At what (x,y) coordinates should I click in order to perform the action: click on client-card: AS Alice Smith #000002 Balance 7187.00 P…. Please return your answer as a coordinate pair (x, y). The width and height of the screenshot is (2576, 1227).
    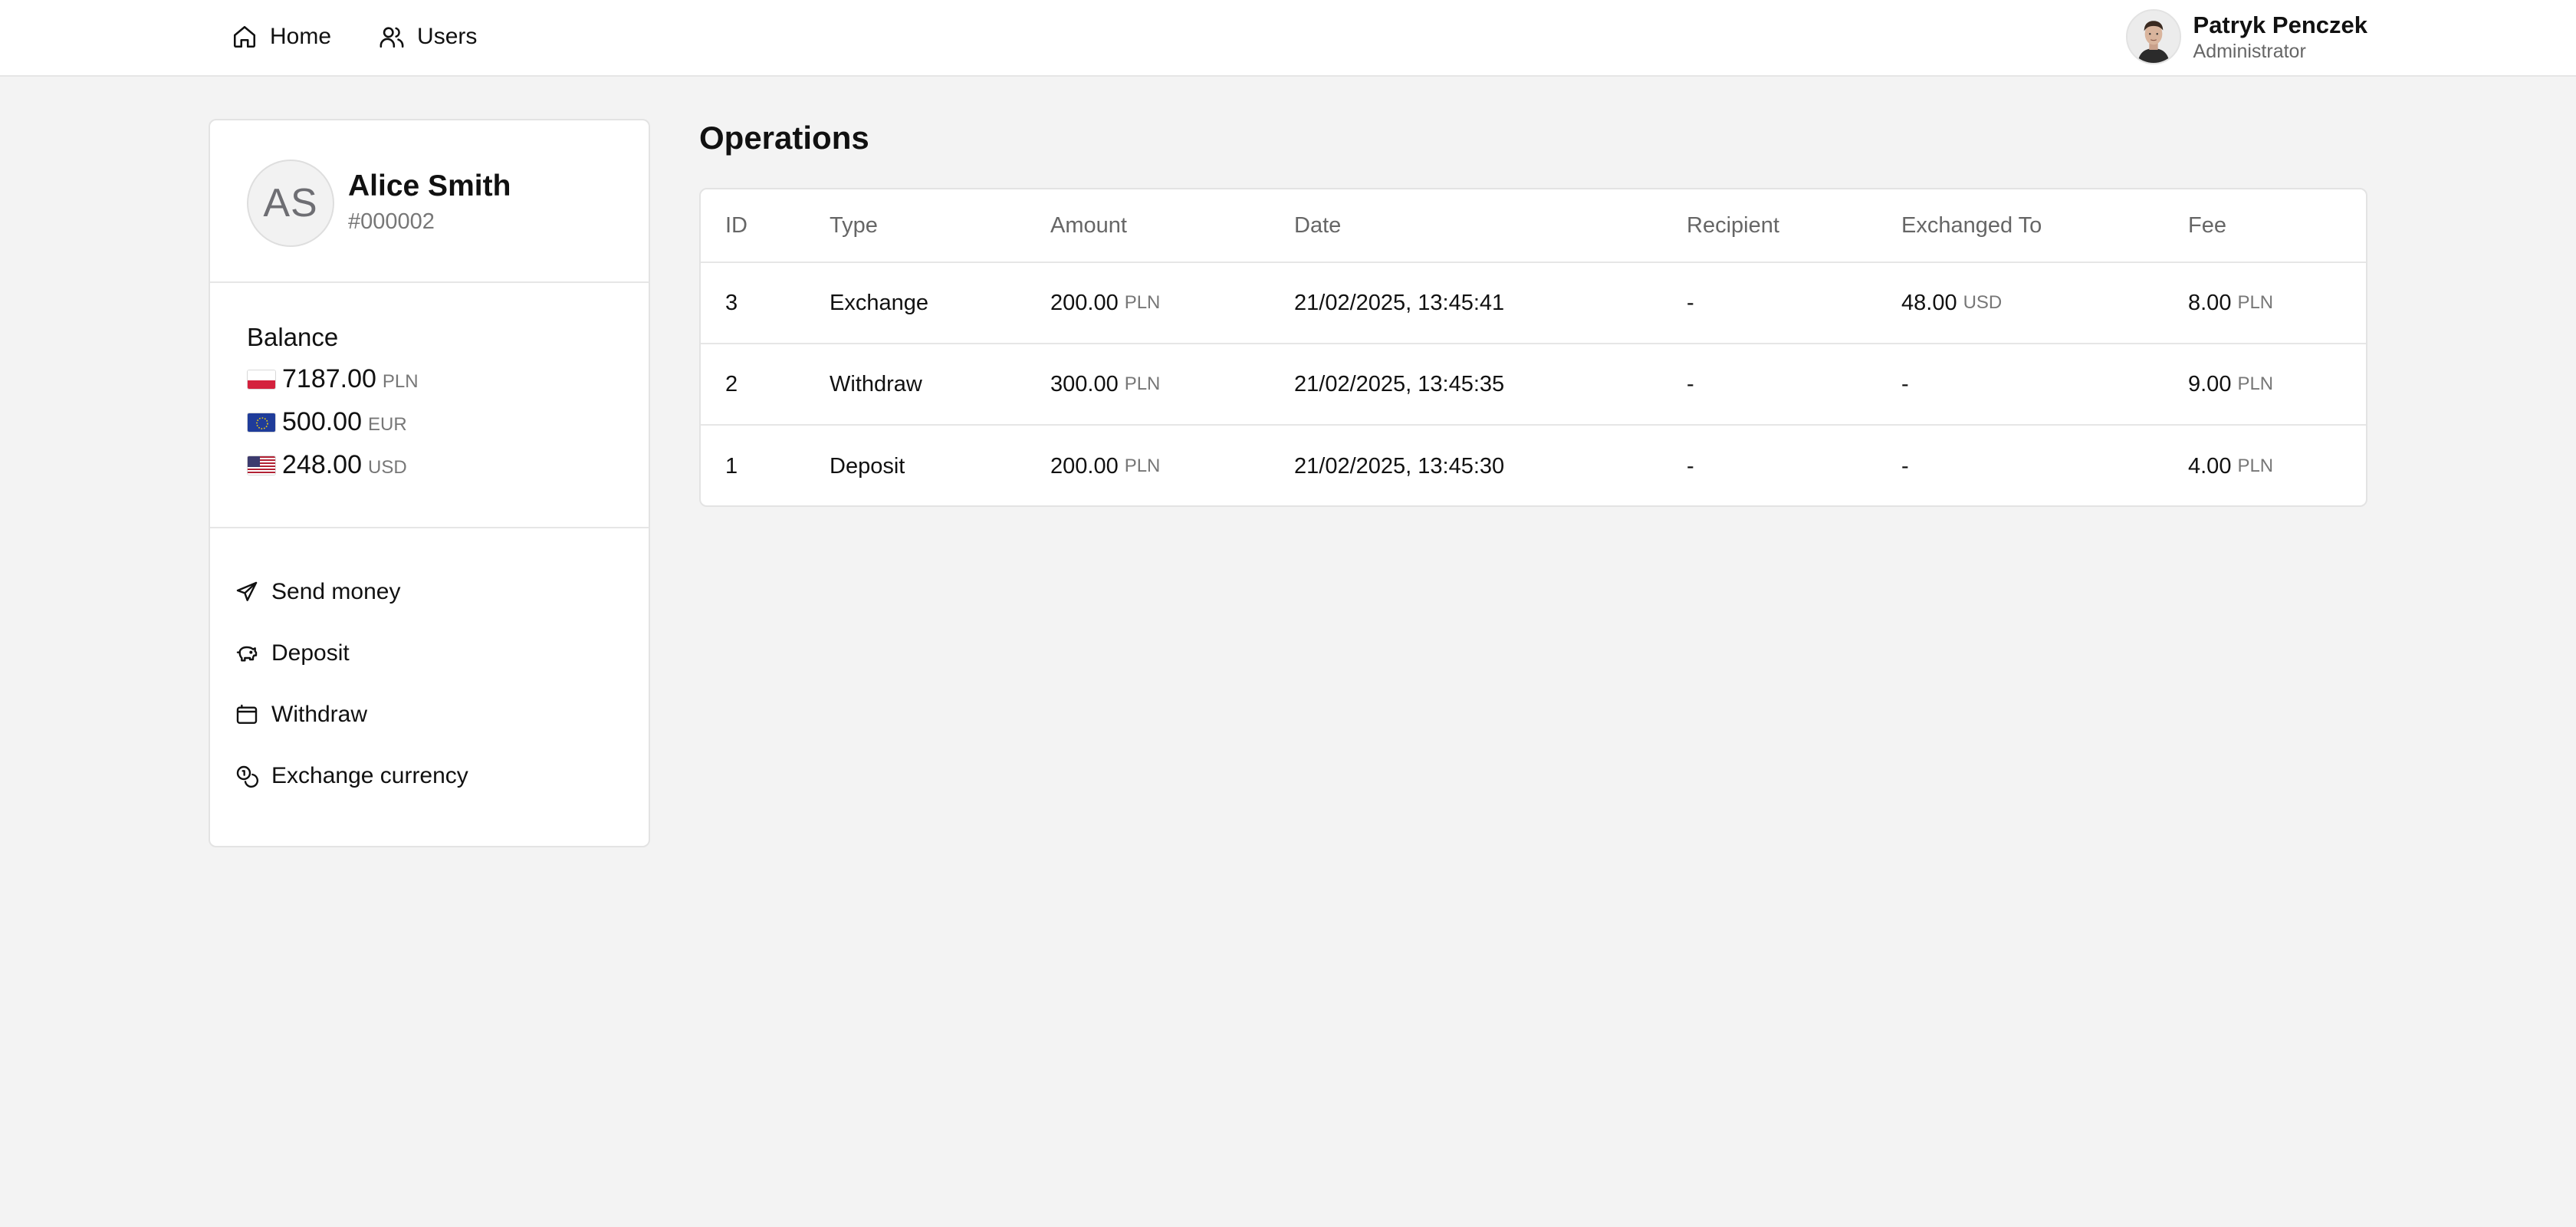
    Looking at the image, I should click on (430, 483).